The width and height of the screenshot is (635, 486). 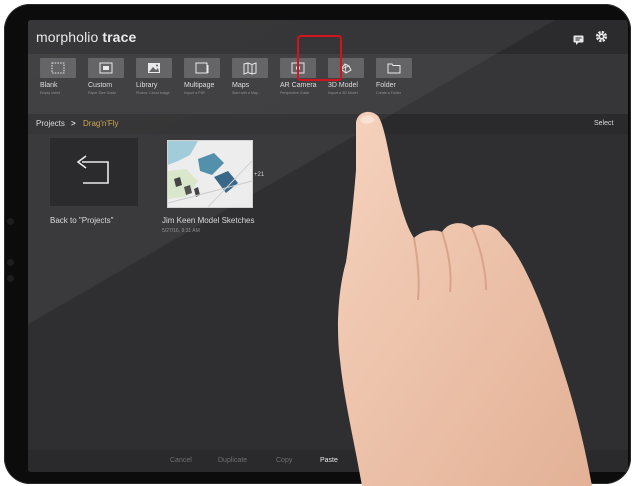 I want to click on multipage-pdf-icon, so click(x=202, y=68).